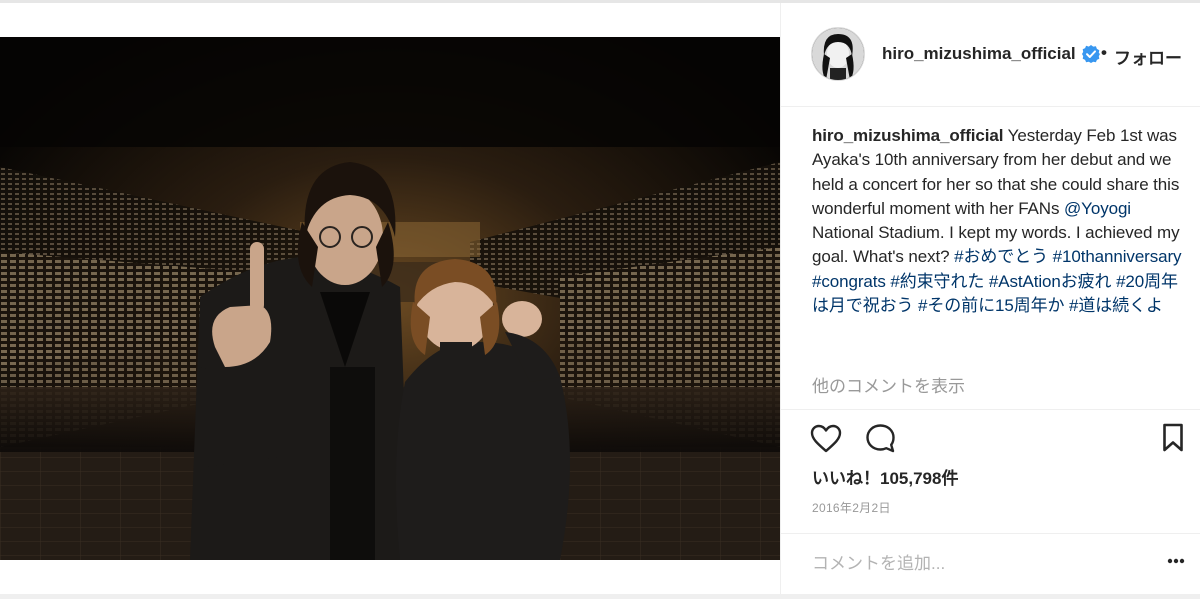 The height and width of the screenshot is (599, 1200). I want to click on view-more-comments-link: 他のコメントを表示, so click(888, 384).